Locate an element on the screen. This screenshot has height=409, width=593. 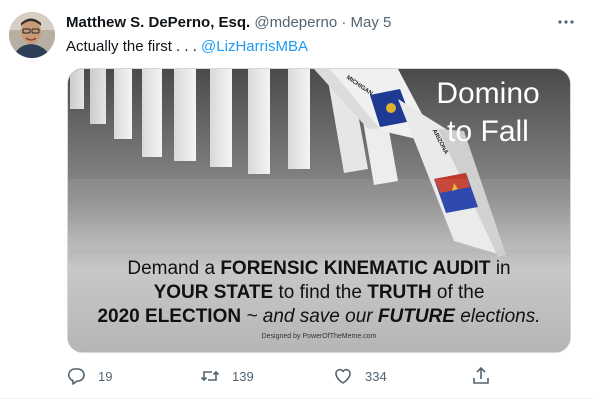
avatar-photo is located at coordinates (32, 35).